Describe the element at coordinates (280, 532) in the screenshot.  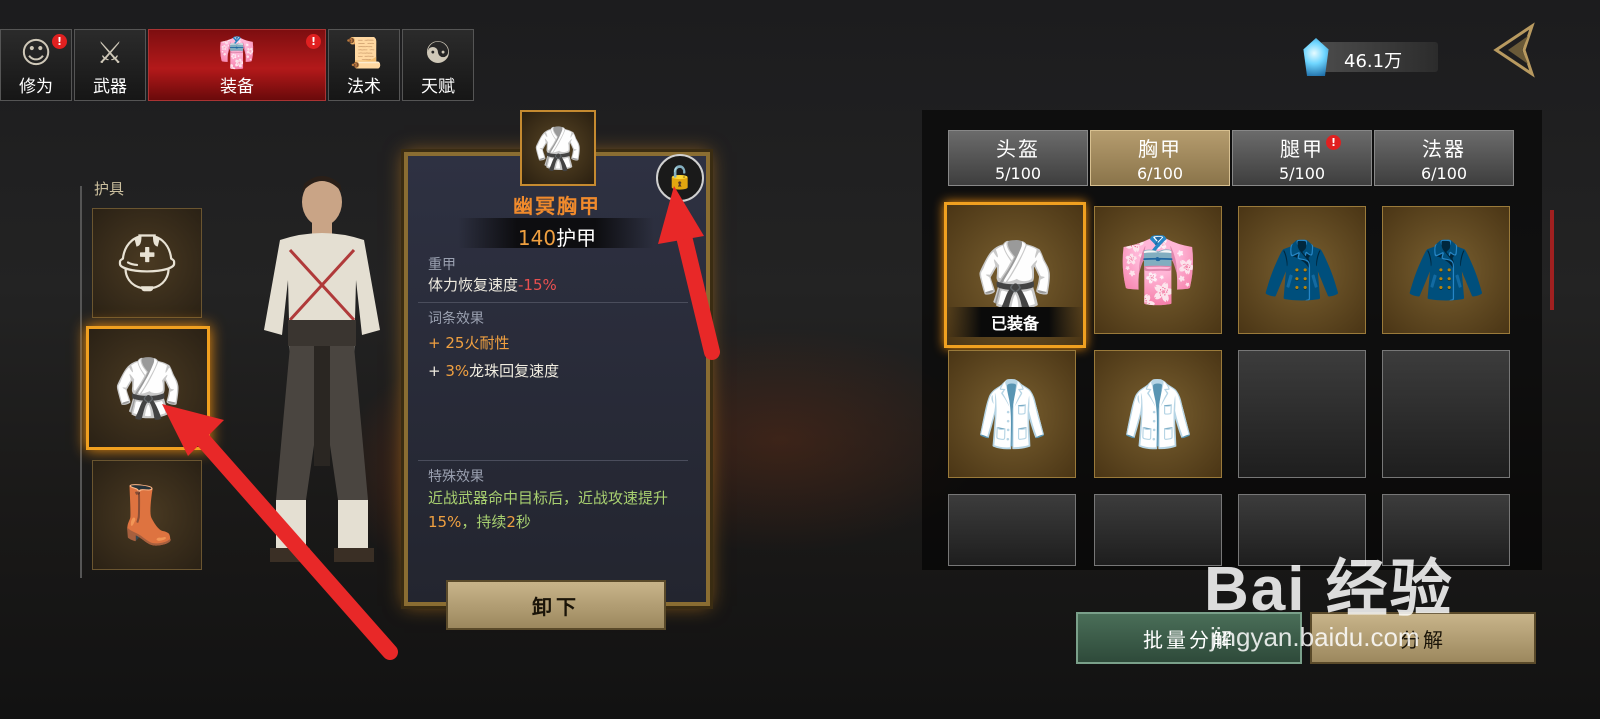
I see `annotation-arrow-left` at that location.